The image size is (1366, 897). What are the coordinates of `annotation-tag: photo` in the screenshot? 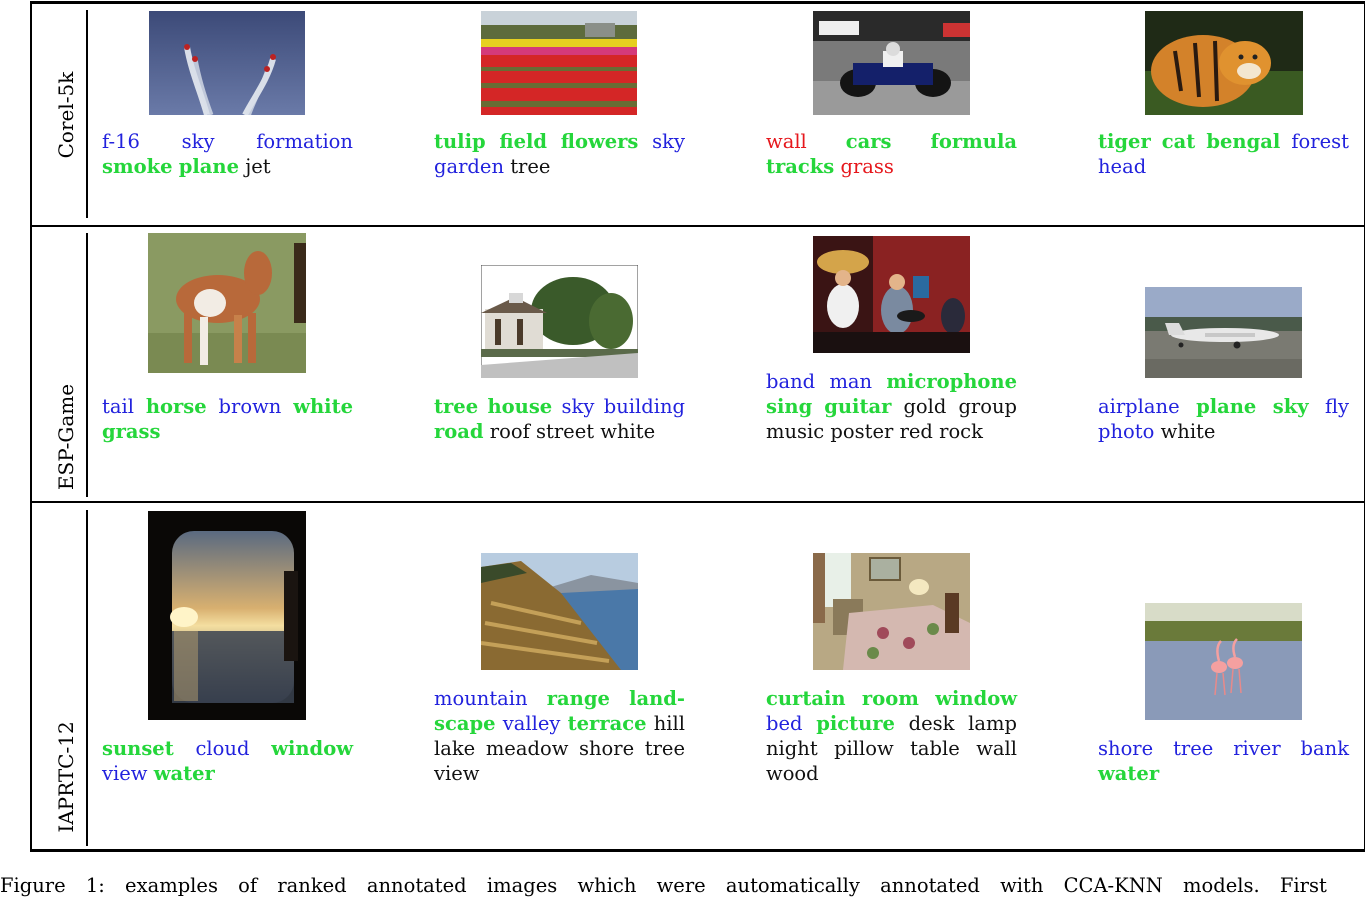 It's located at (1126, 431).